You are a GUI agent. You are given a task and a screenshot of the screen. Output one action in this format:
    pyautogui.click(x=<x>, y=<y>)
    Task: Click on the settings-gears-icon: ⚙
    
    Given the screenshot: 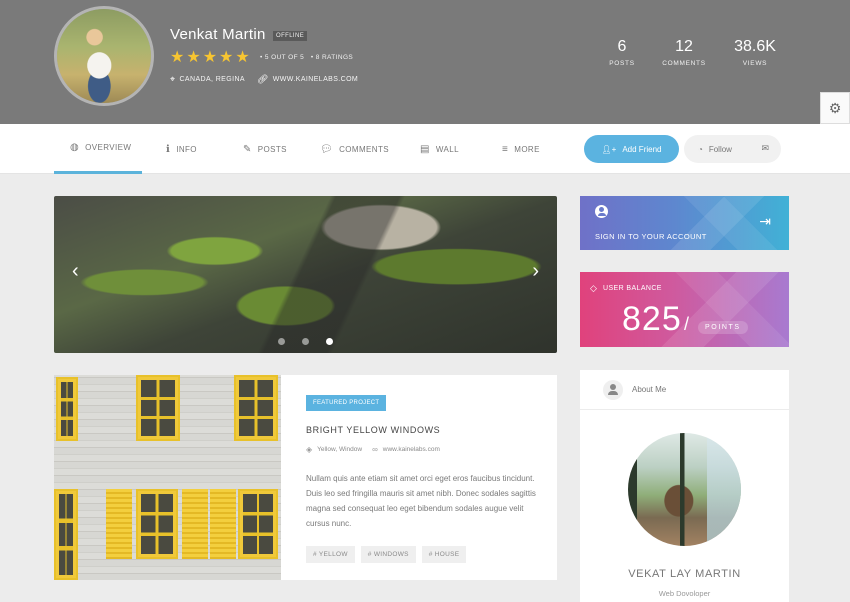 What is the action you would take?
    pyautogui.click(x=835, y=108)
    